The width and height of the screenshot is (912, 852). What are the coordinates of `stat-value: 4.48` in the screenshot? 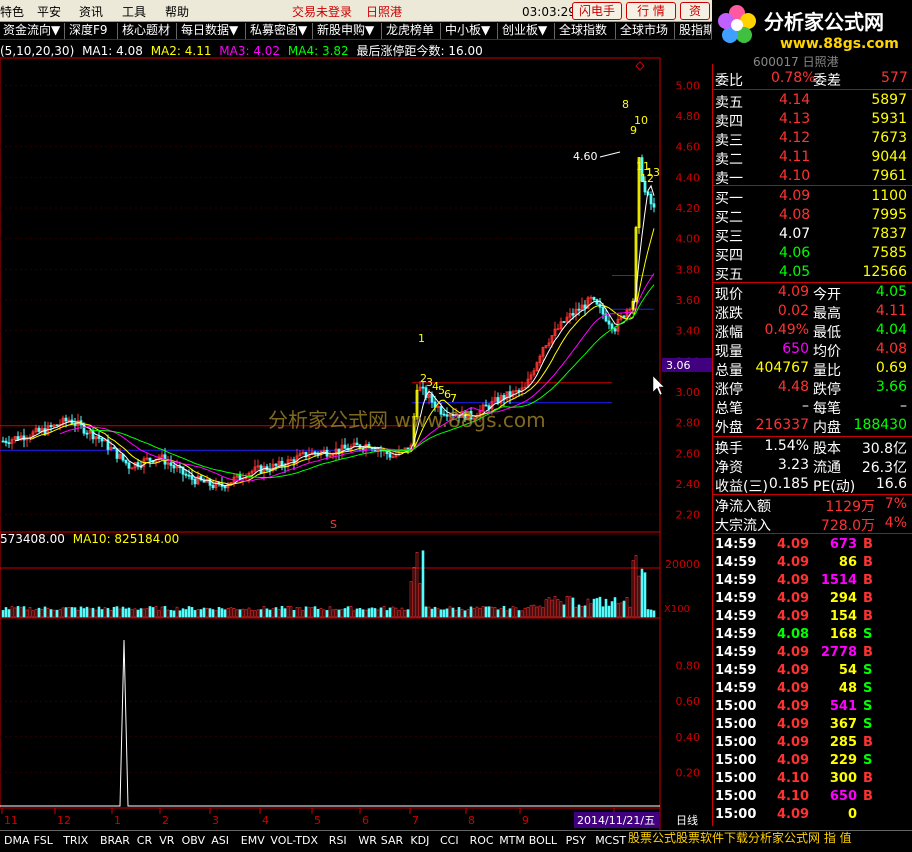 It's located at (793, 387).